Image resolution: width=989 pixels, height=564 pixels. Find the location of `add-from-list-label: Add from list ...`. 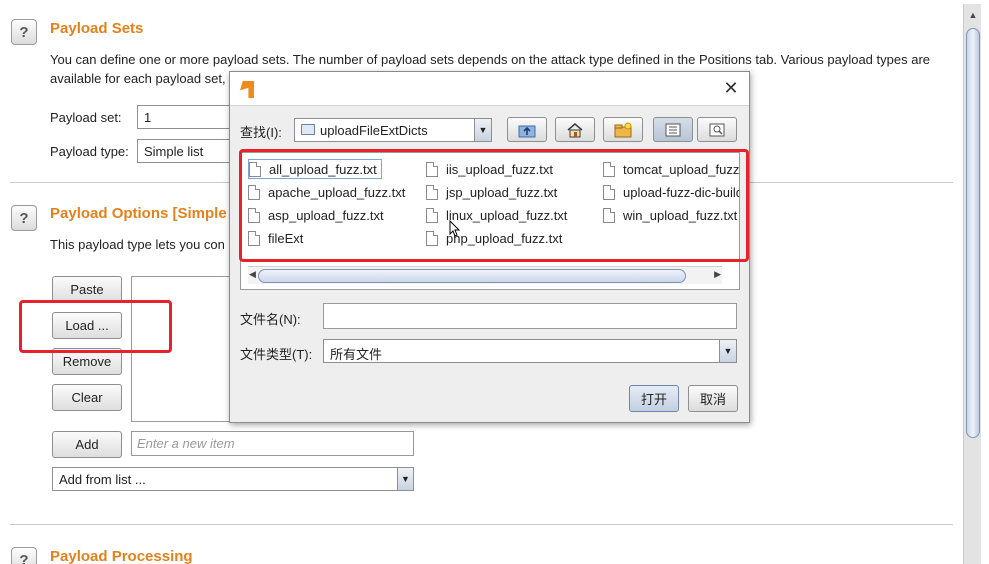

add-from-list-label: Add from list ... is located at coordinates (102, 479).